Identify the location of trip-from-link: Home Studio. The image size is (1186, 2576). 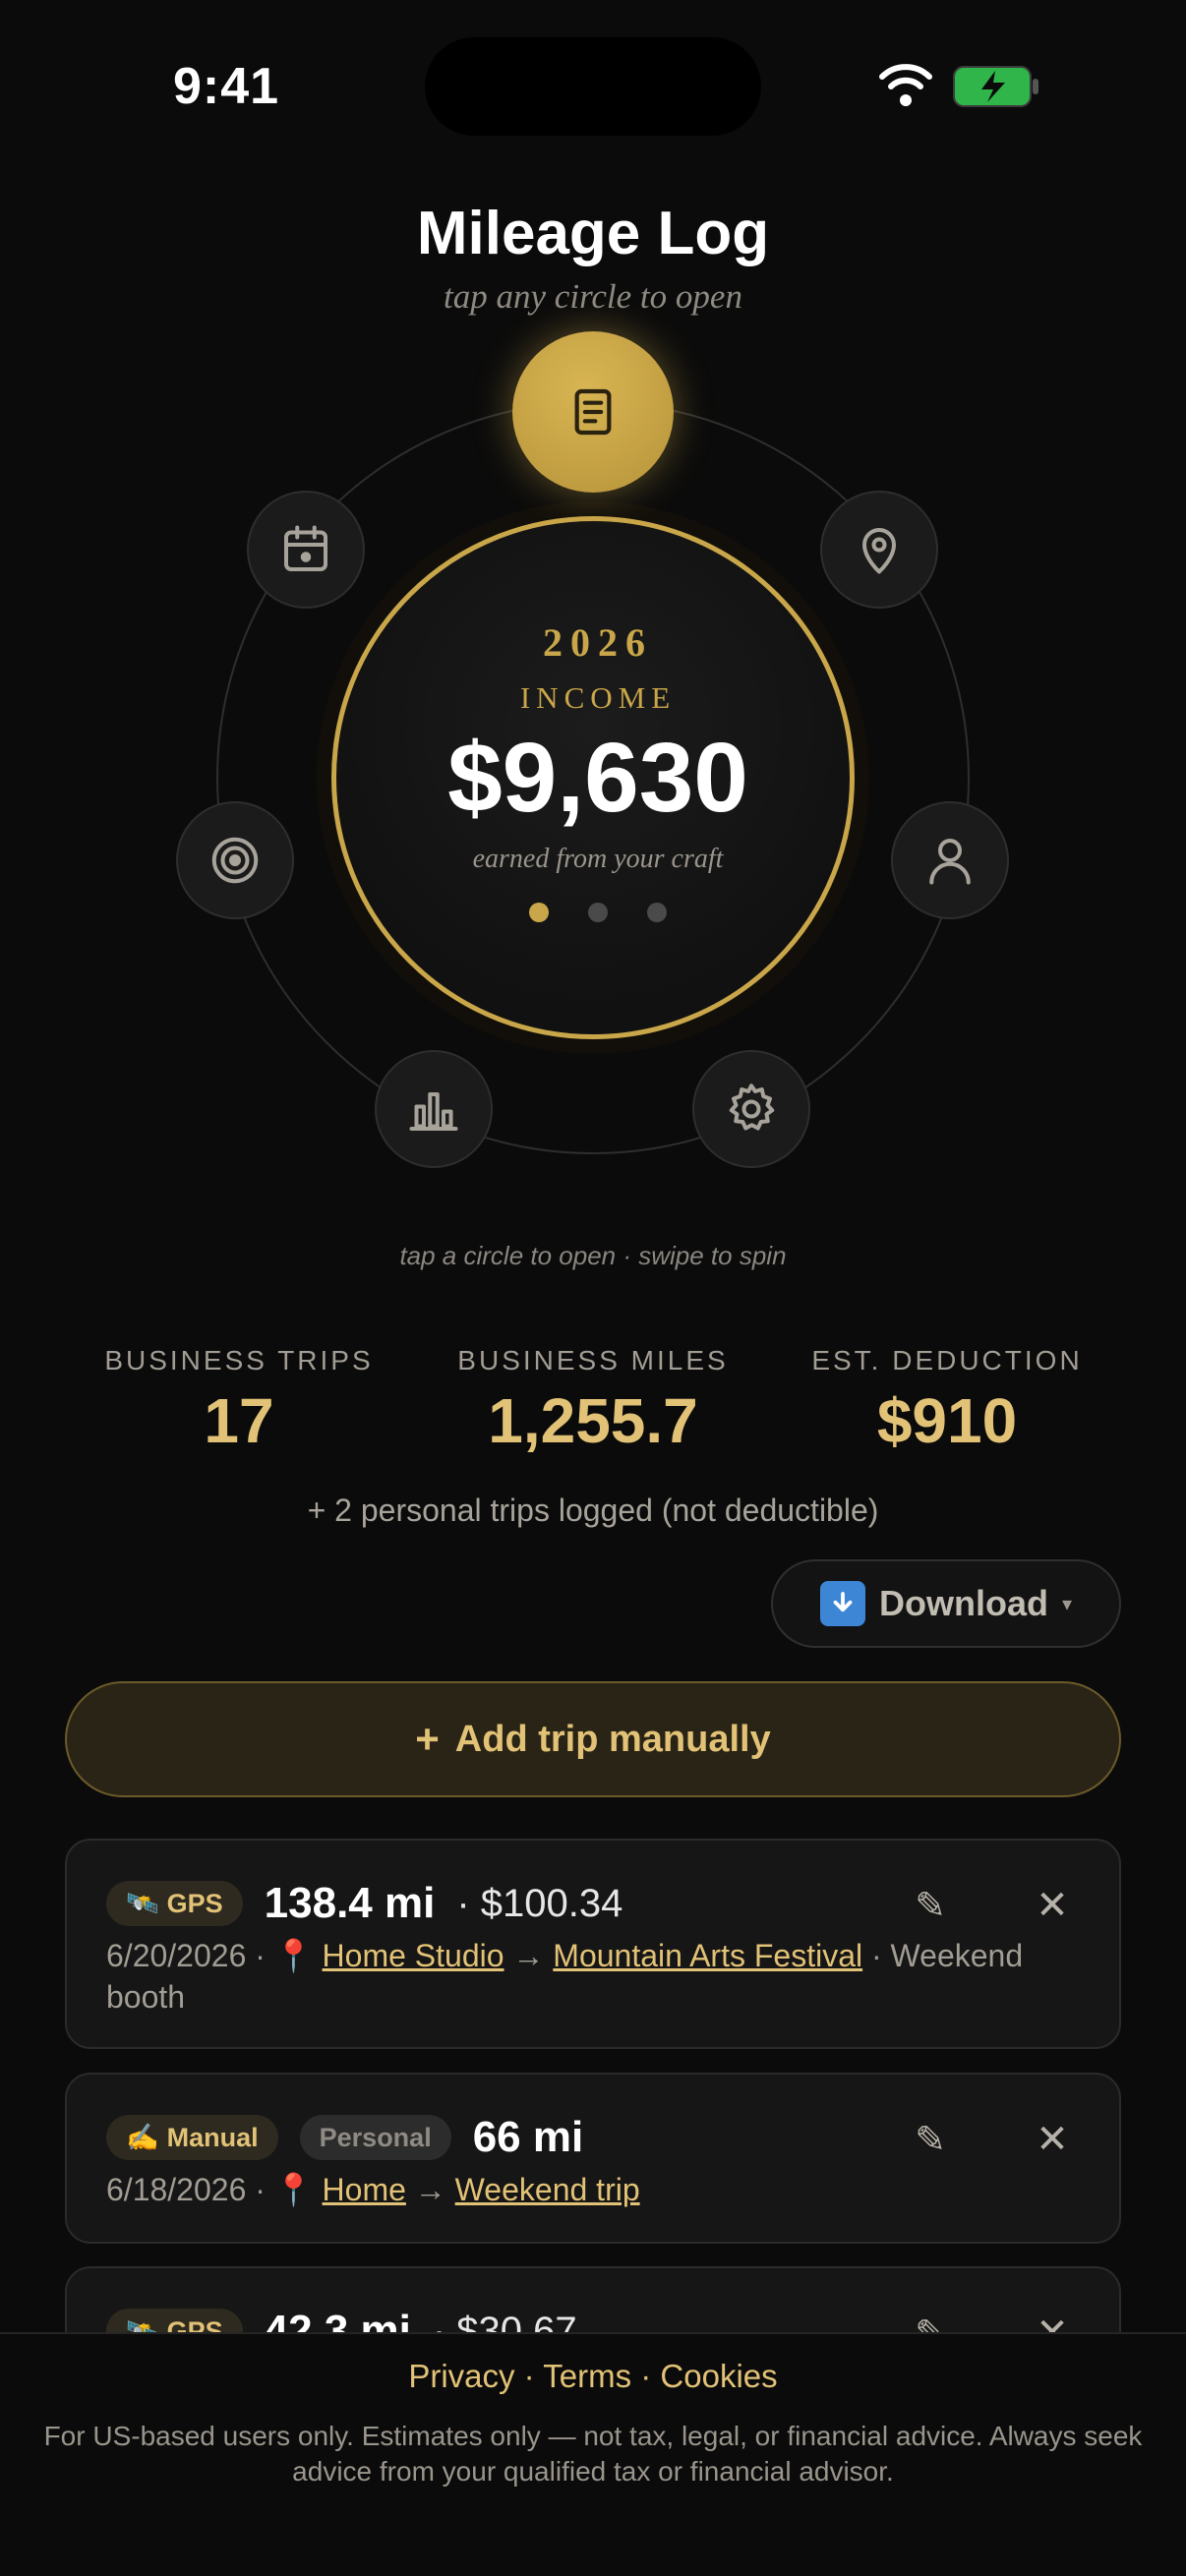
(413, 1955).